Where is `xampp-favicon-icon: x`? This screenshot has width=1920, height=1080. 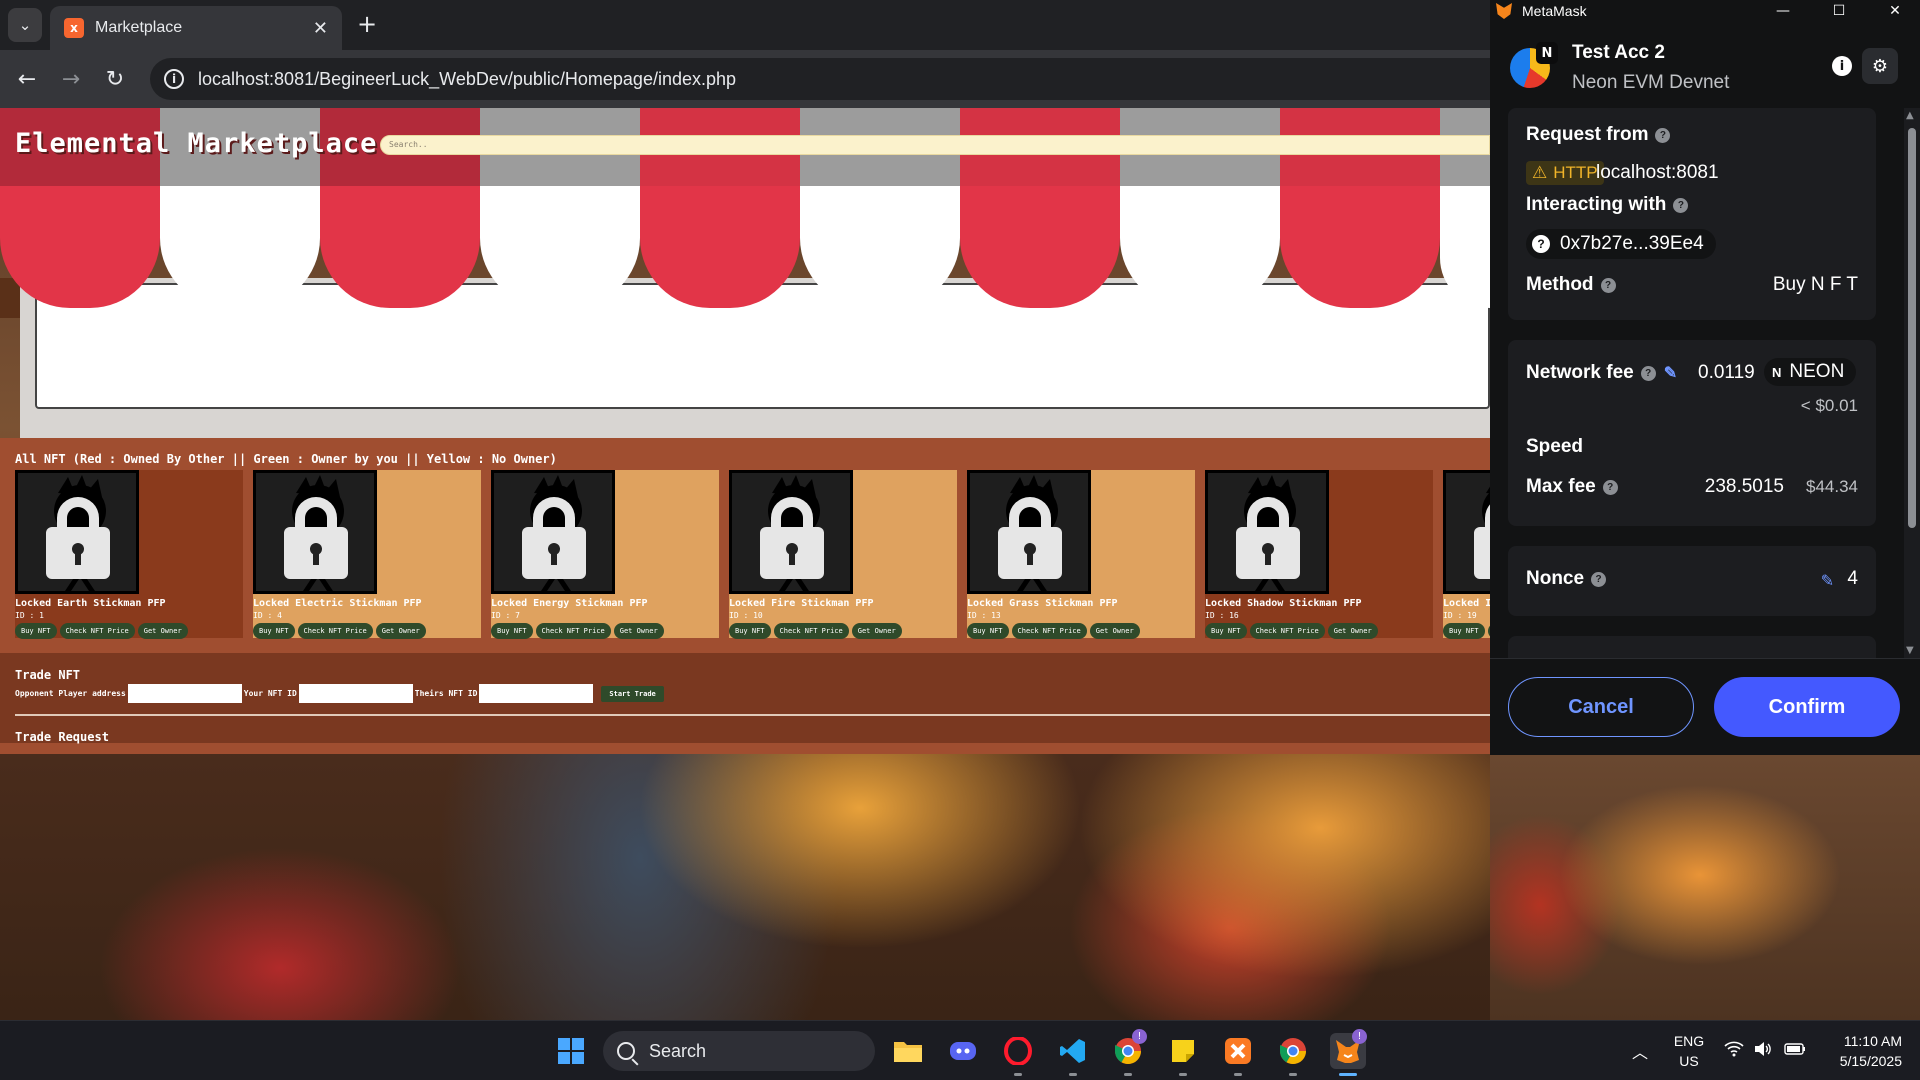 xampp-favicon-icon: x is located at coordinates (74, 28).